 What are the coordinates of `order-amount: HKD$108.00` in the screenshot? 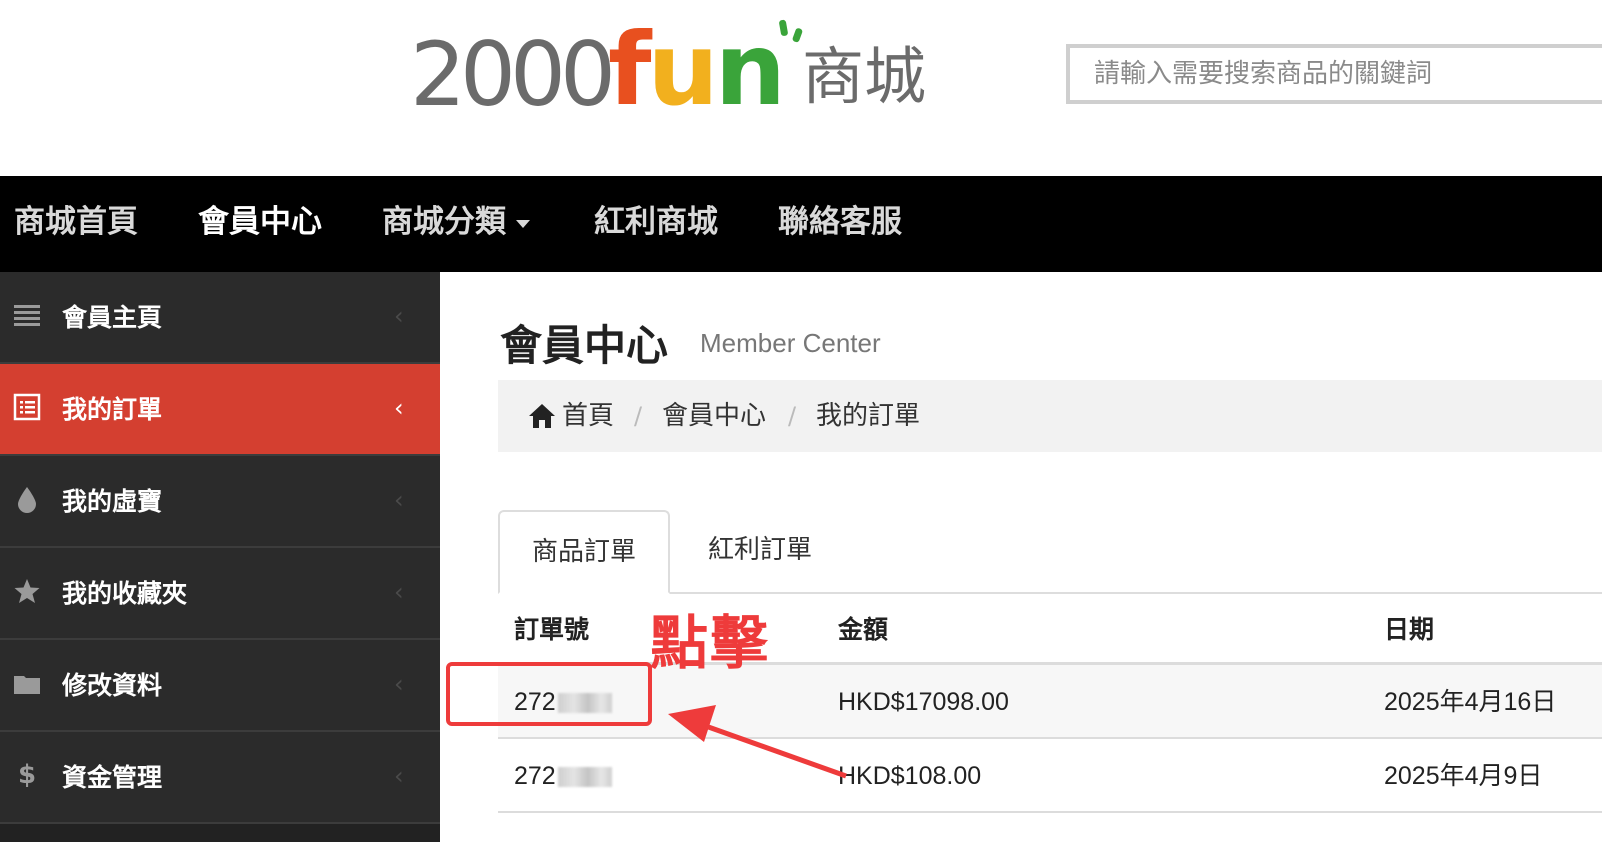 It's located at (910, 776).